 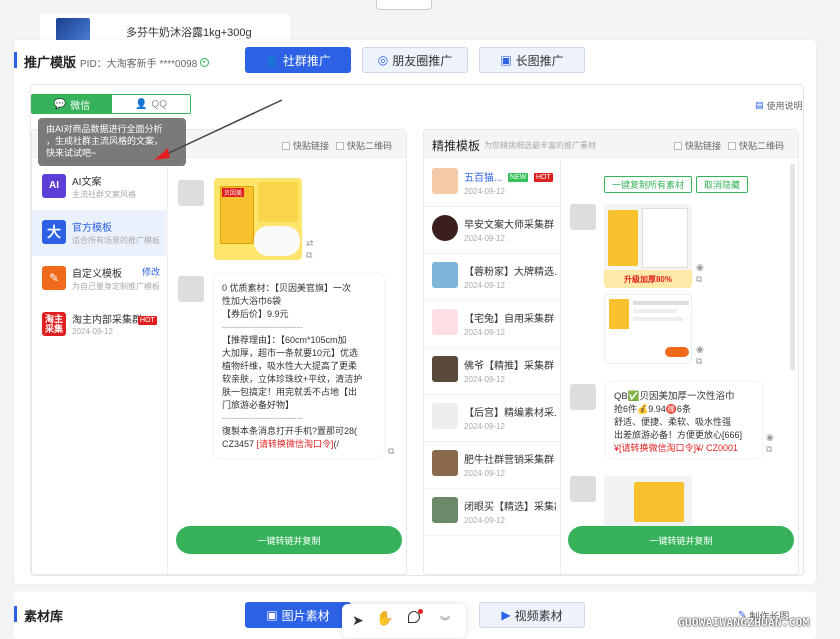 What do you see at coordinates (54, 232) in the screenshot?
I see `official-icon: 大` at bounding box center [54, 232].